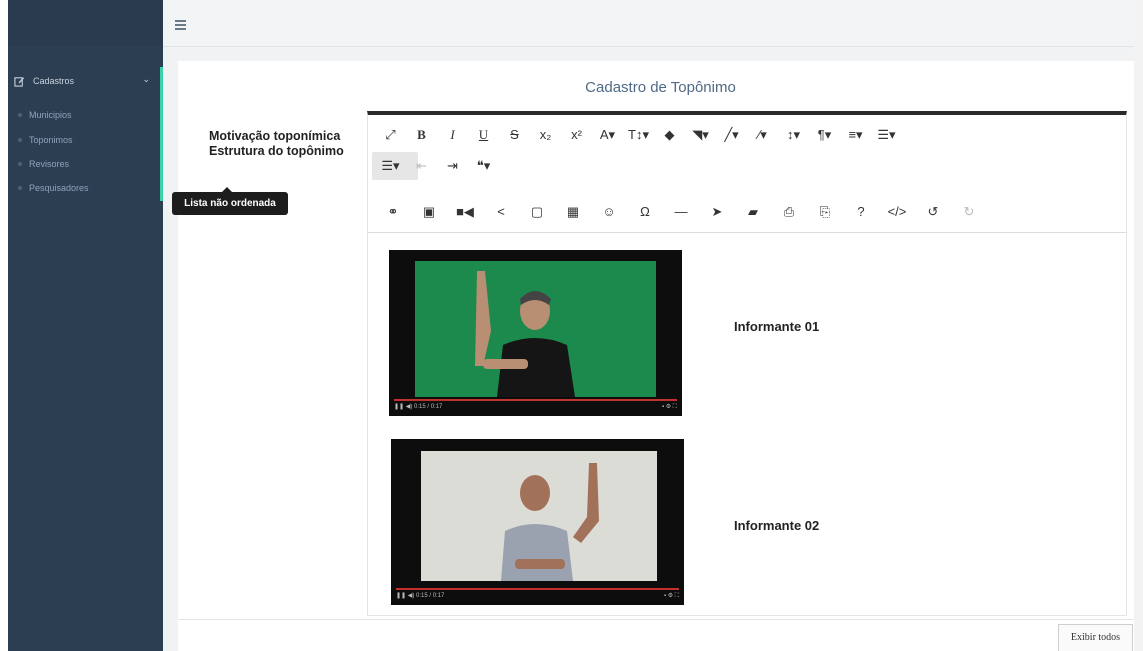 The height and width of the screenshot is (651, 1143). Describe the element at coordinates (762, 135) in the screenshot. I see `magic-icon: ⁄▾` at that location.